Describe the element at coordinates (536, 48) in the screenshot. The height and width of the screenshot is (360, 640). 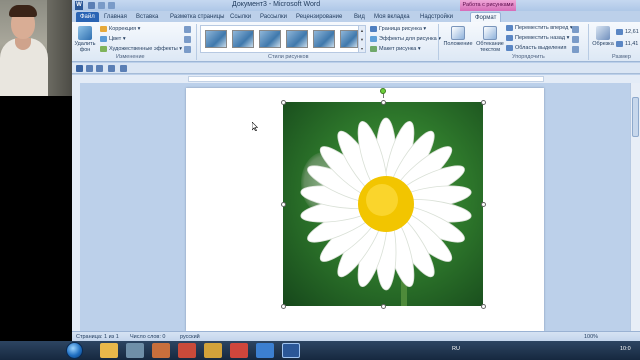
I see `selection-pane-button: Область выделения` at that location.